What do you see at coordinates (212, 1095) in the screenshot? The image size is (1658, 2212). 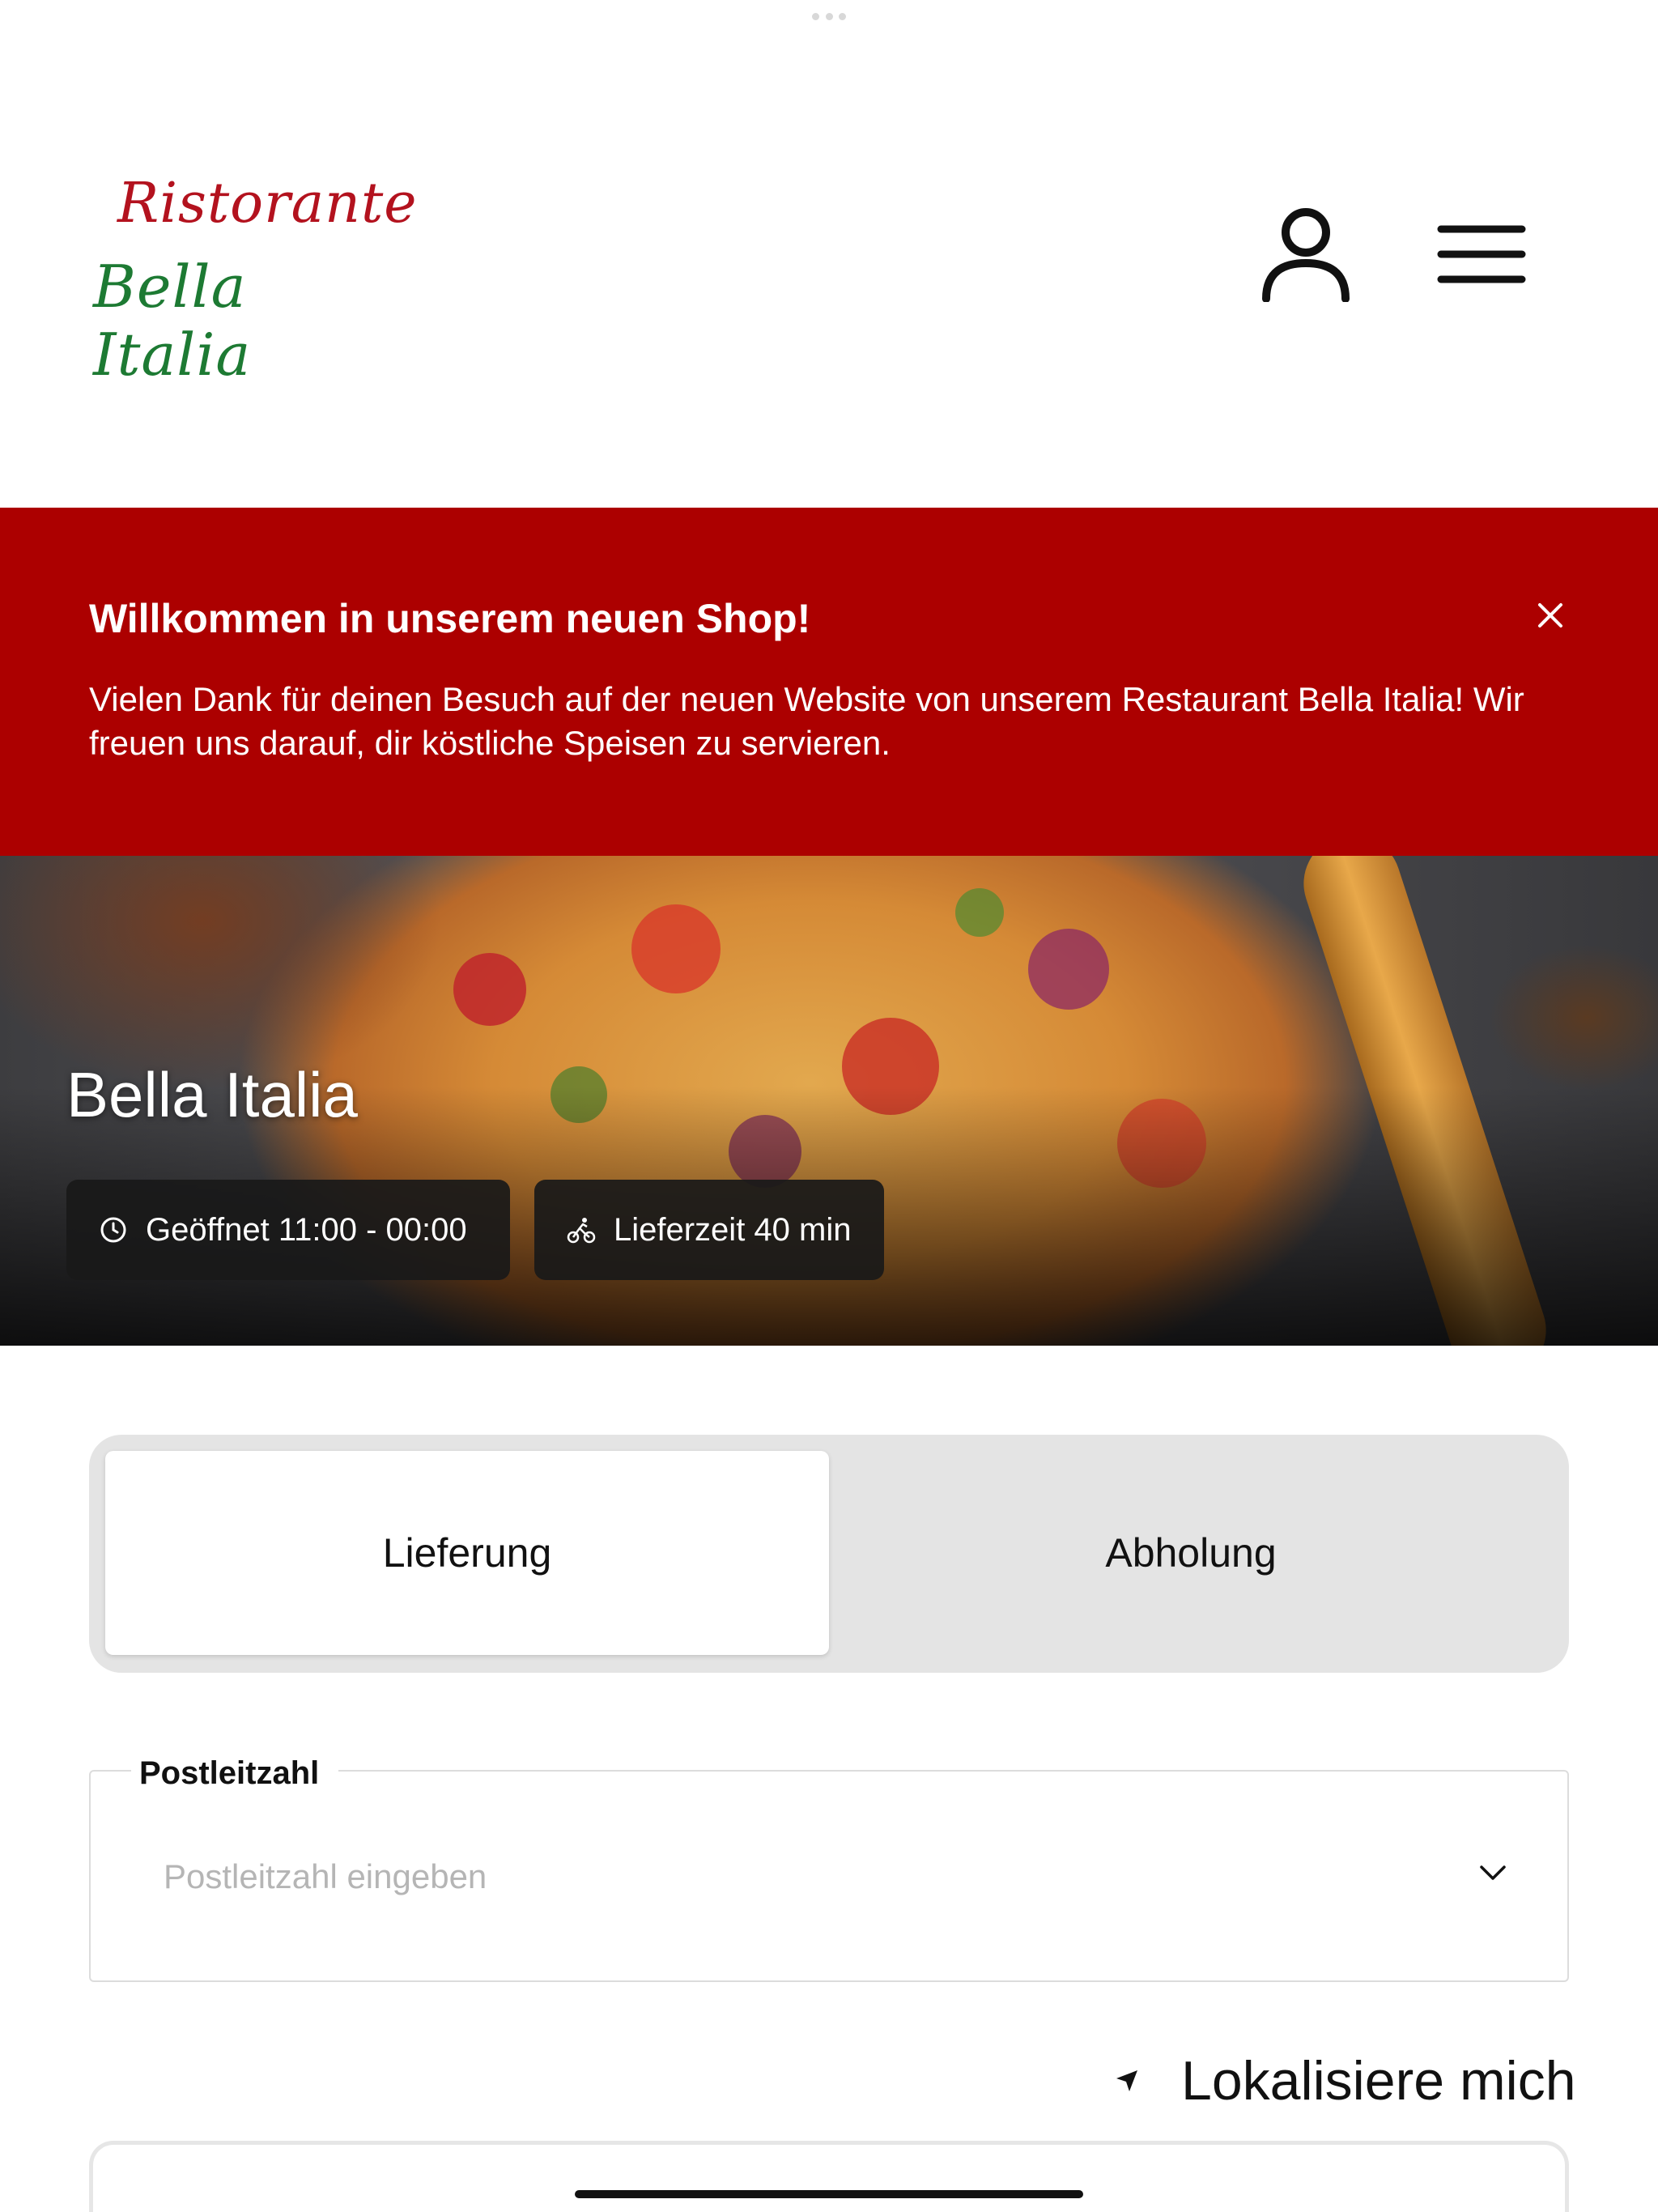 I see `hero-title: Bella Italia` at bounding box center [212, 1095].